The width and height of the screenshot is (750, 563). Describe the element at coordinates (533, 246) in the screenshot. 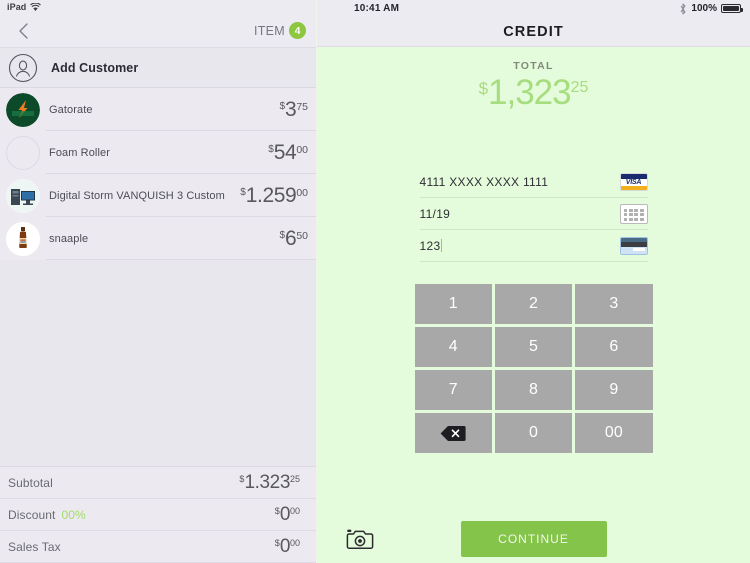

I see `cvv-field: 123` at that location.